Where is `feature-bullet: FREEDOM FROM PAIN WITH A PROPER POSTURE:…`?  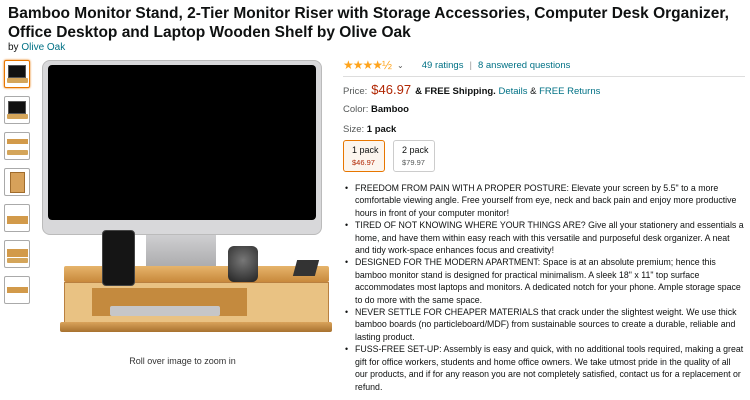 feature-bullet: FREEDOM FROM PAIN WITH A PROPER POSTURE:… is located at coordinates (544, 200).